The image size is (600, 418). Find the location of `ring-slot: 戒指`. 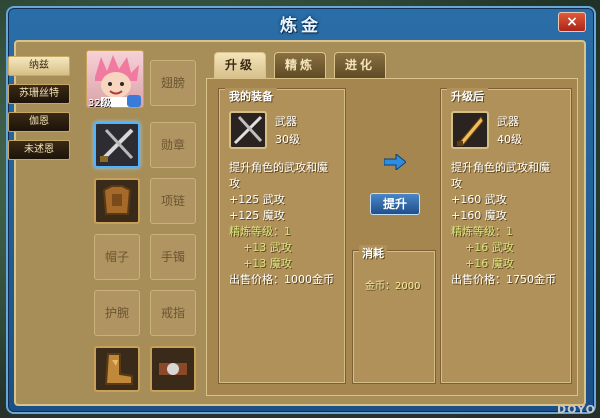

ring-slot: 戒指 is located at coordinates (173, 313).